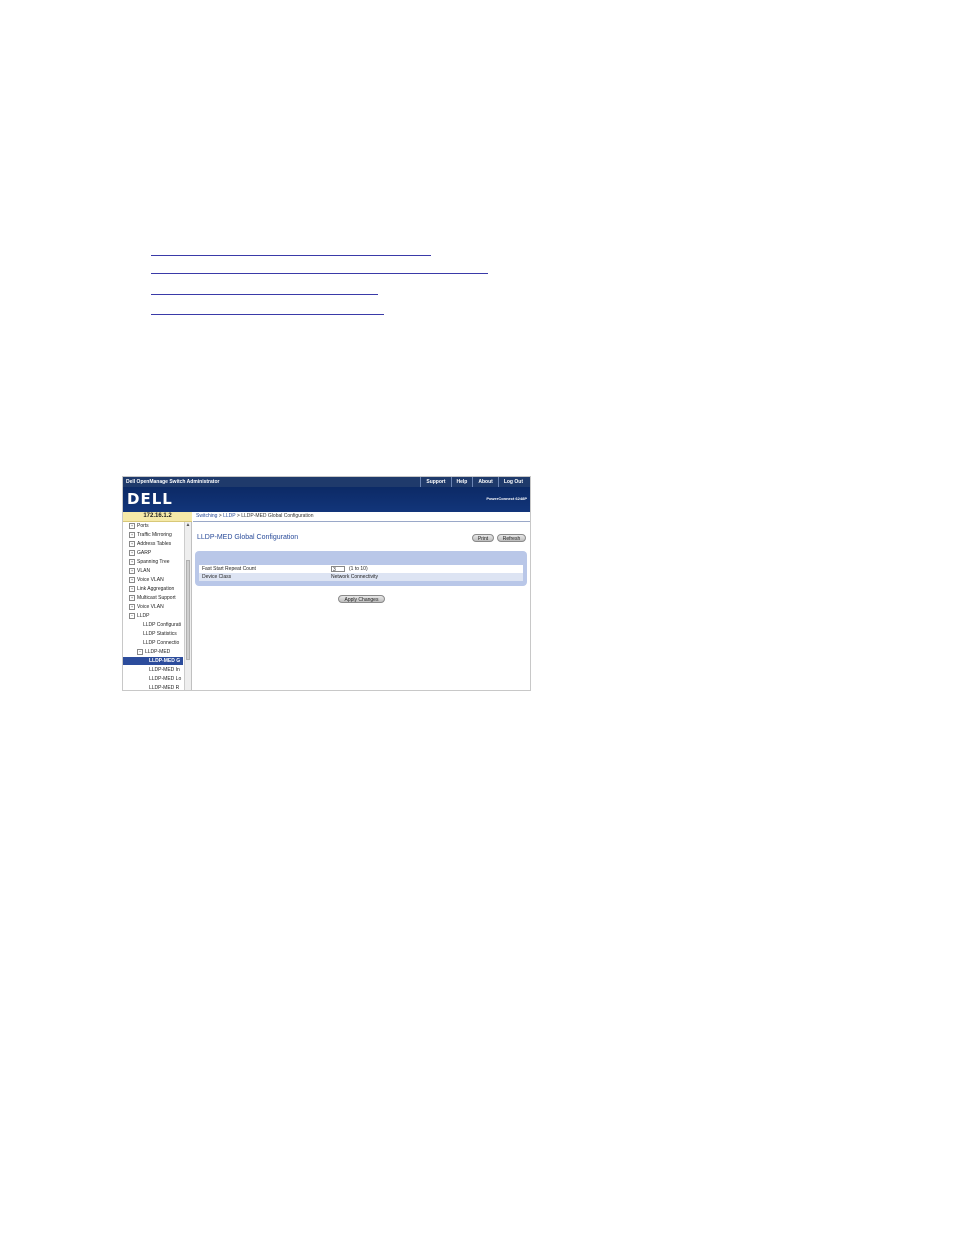 The image size is (954, 1235). I want to click on fast-start-row: Fast Start Repeat Count 3 (1 to 10), so click(361, 569).